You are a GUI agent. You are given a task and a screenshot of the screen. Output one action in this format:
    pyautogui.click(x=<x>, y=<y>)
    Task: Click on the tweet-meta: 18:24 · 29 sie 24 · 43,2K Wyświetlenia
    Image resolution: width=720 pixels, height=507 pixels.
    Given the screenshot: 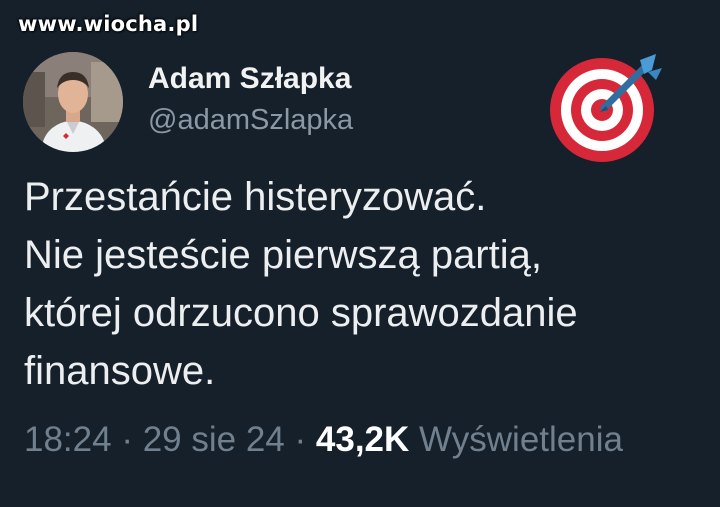 What is the action you would take?
    pyautogui.click(x=323, y=440)
    